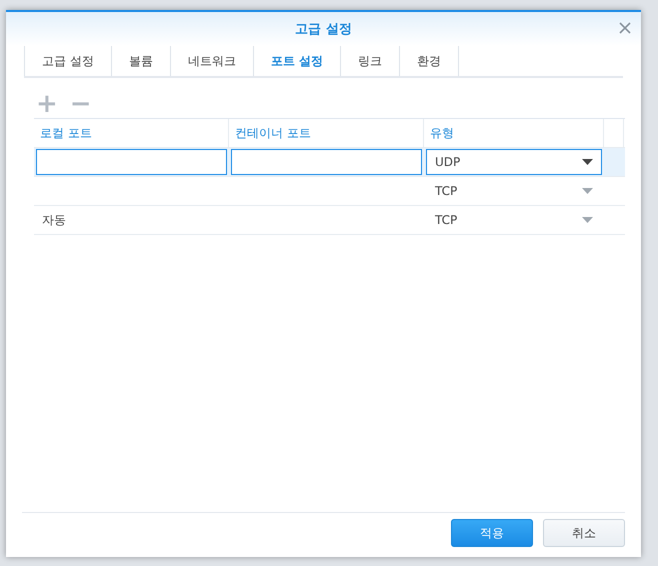 Image resolution: width=658 pixels, height=566 pixels. I want to click on close-button, so click(625, 28).